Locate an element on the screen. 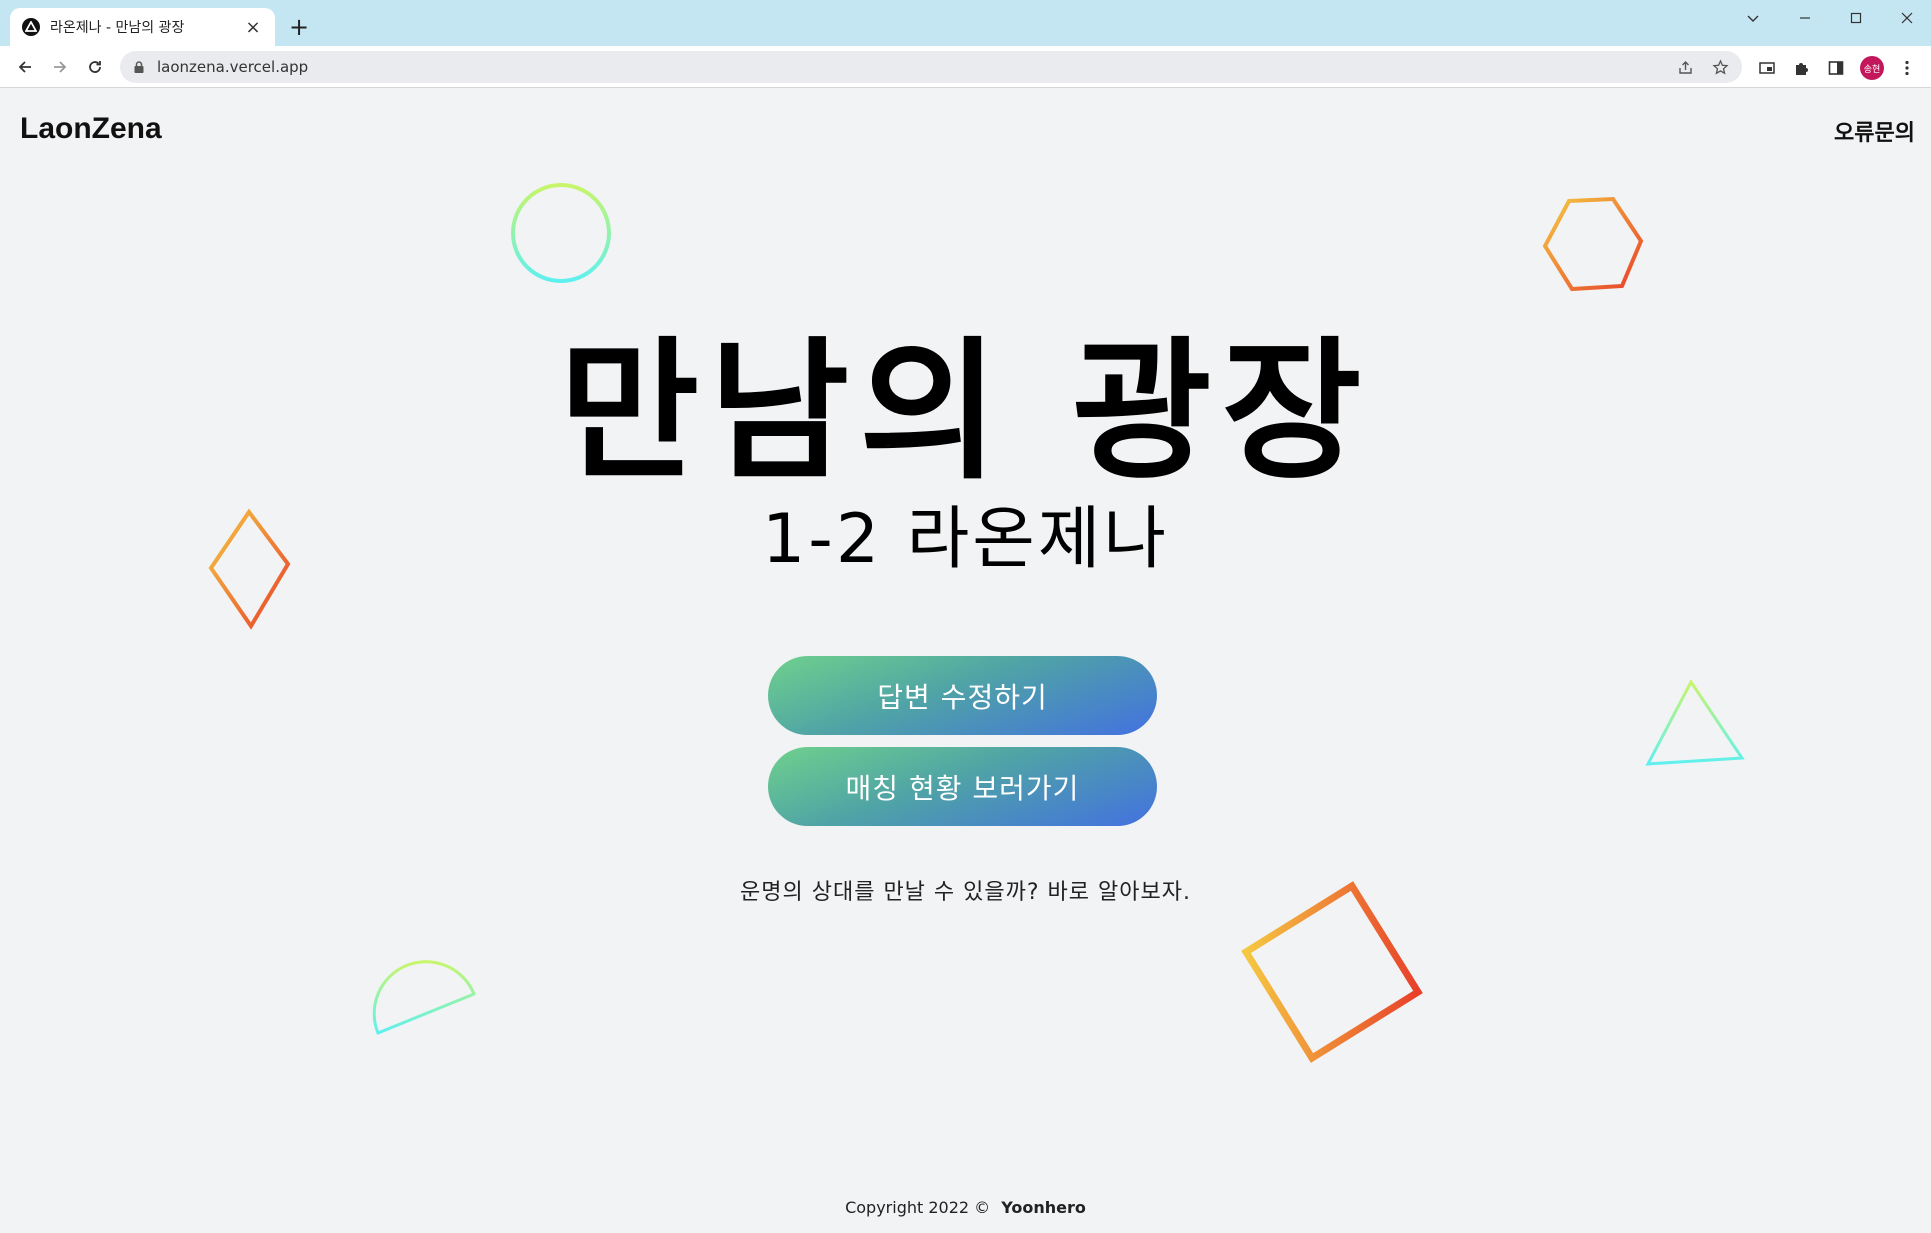 The image size is (1931, 1233). hexagon-shape-icon is located at coordinates (1593, 244).